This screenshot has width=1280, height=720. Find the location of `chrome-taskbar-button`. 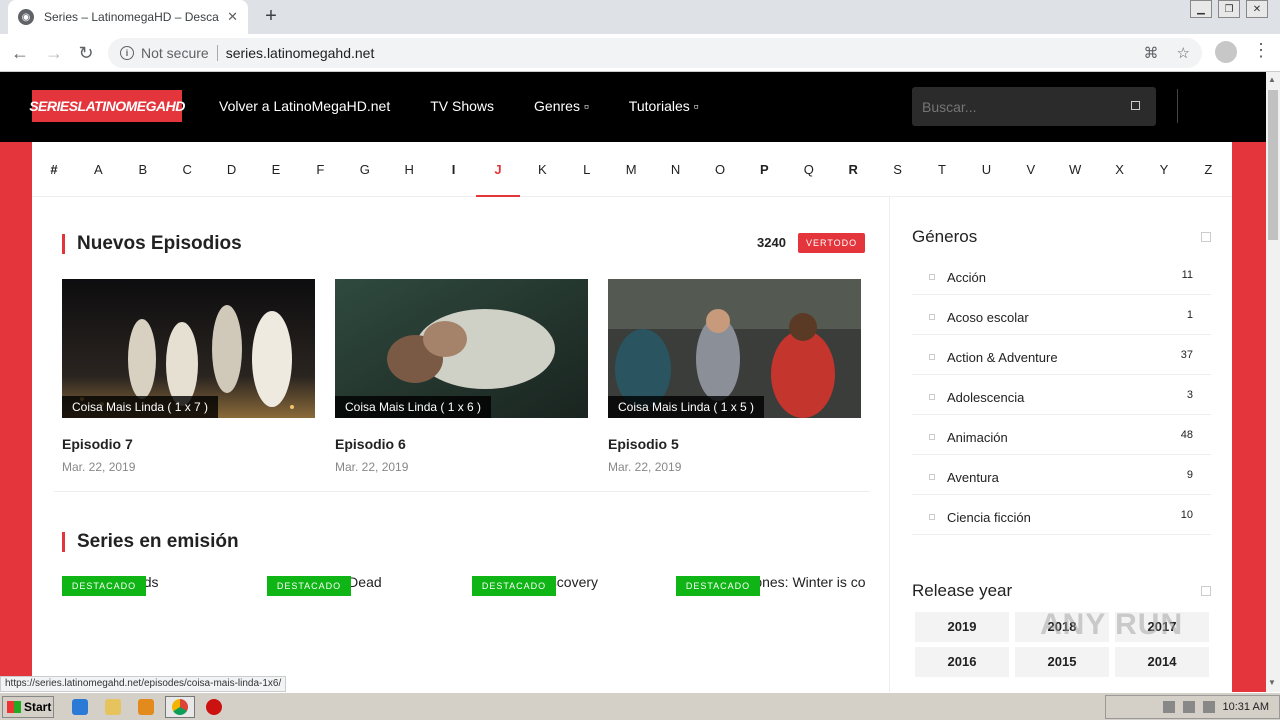

chrome-taskbar-button is located at coordinates (180, 707).